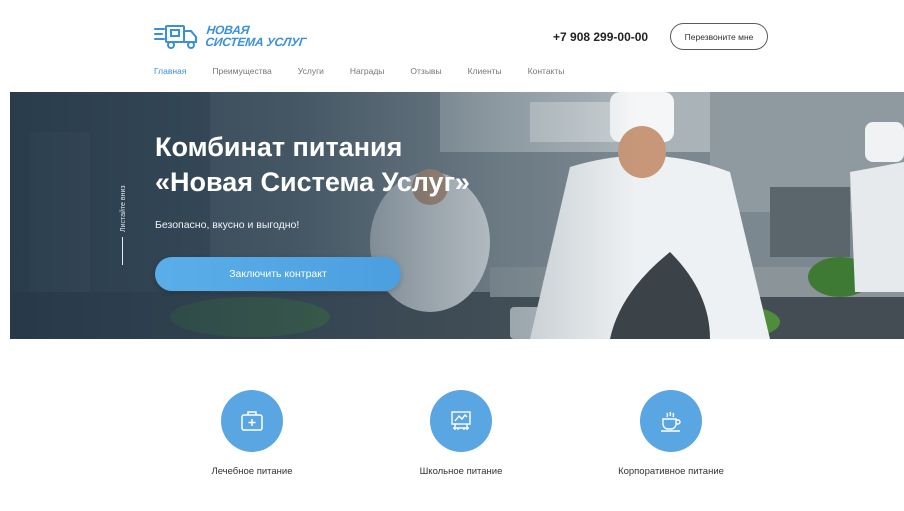 The width and height of the screenshot is (904, 511). What do you see at coordinates (546, 71) in the screenshot?
I see `nav-item-contacts: Контакты` at bounding box center [546, 71].